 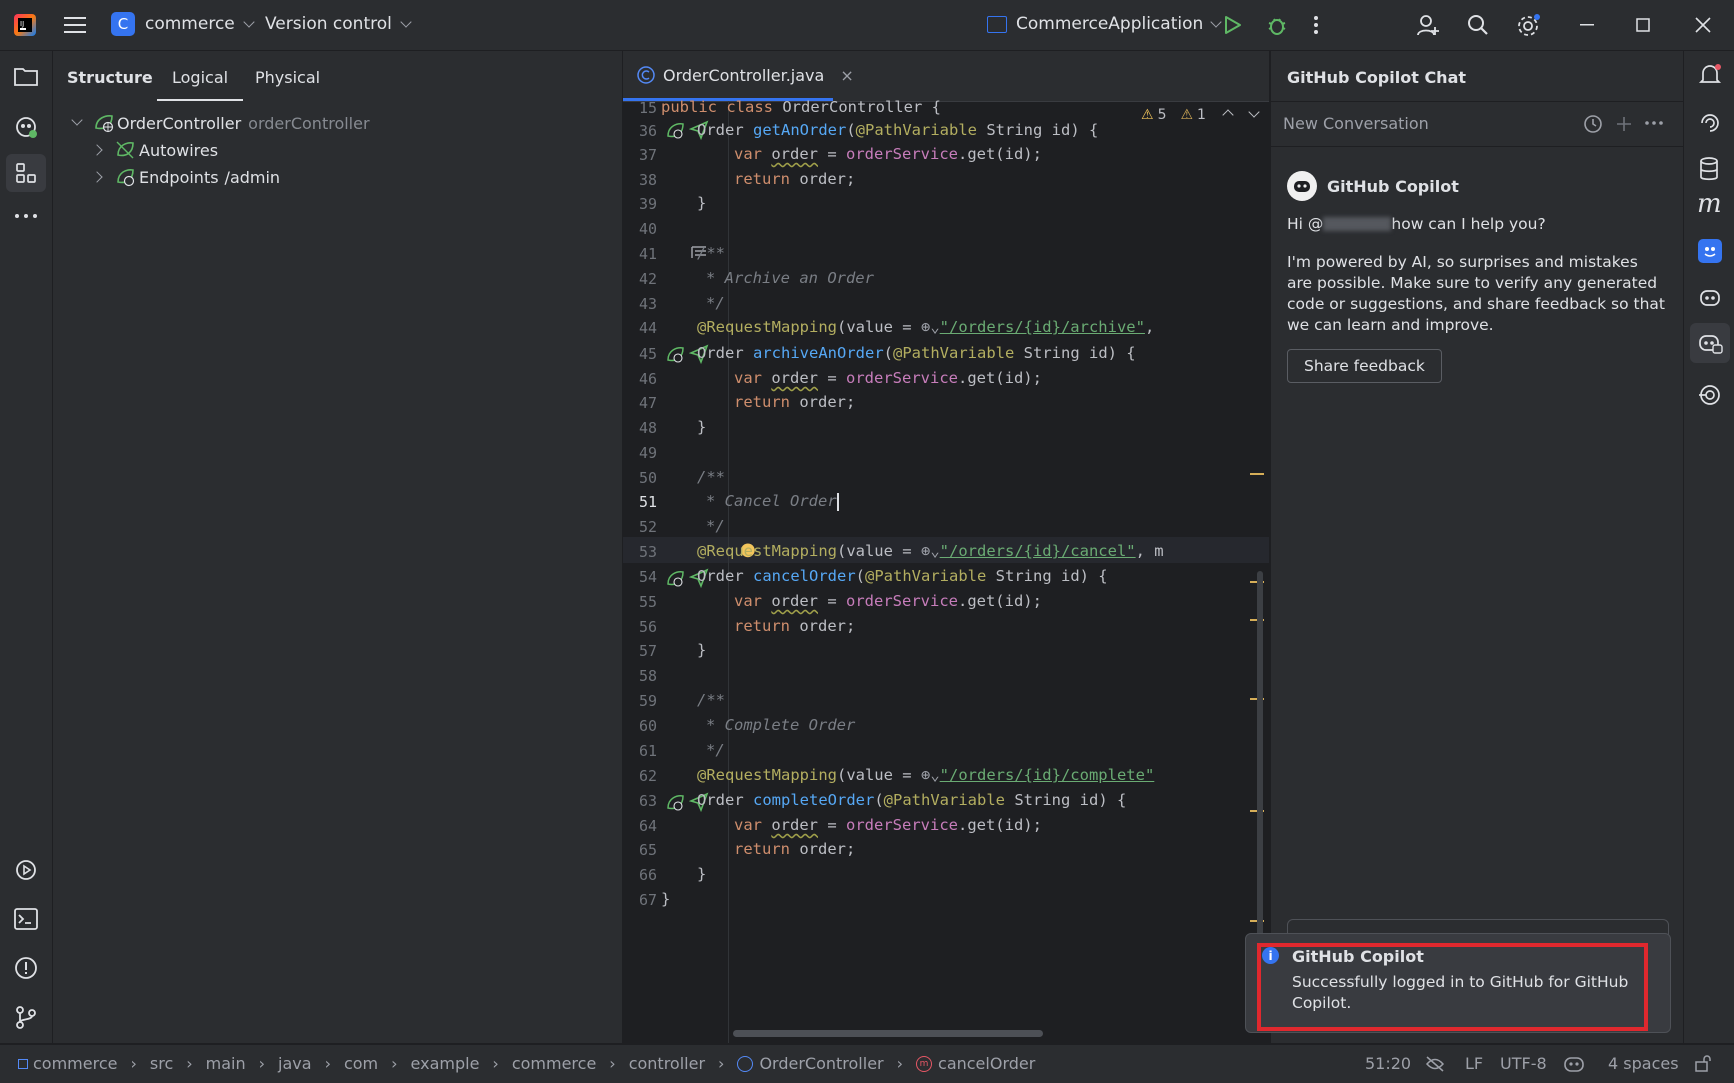 What do you see at coordinates (986, 1063) in the screenshot?
I see `breadcrumb-item: cancelOrder` at bounding box center [986, 1063].